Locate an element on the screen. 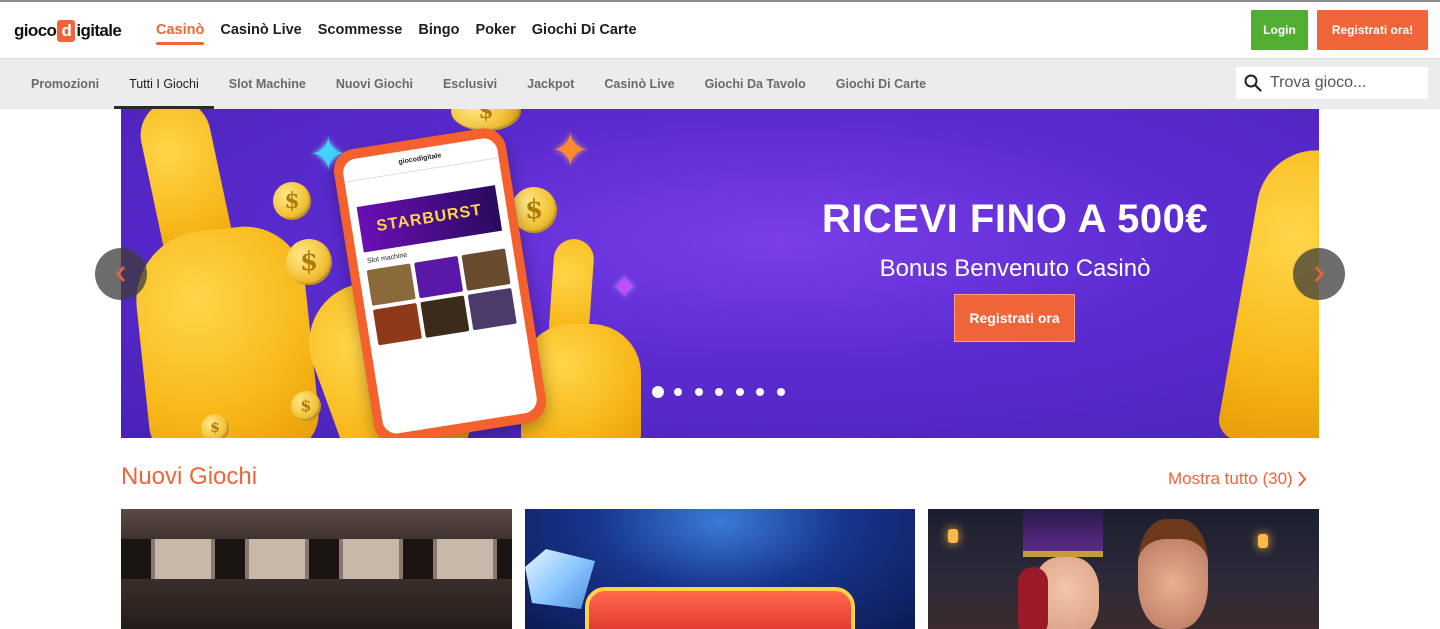 Image resolution: width=1440 pixels, height=629 pixels. nav-item-giochi-di-carte: Giochi Di Carte is located at coordinates (584, 30).